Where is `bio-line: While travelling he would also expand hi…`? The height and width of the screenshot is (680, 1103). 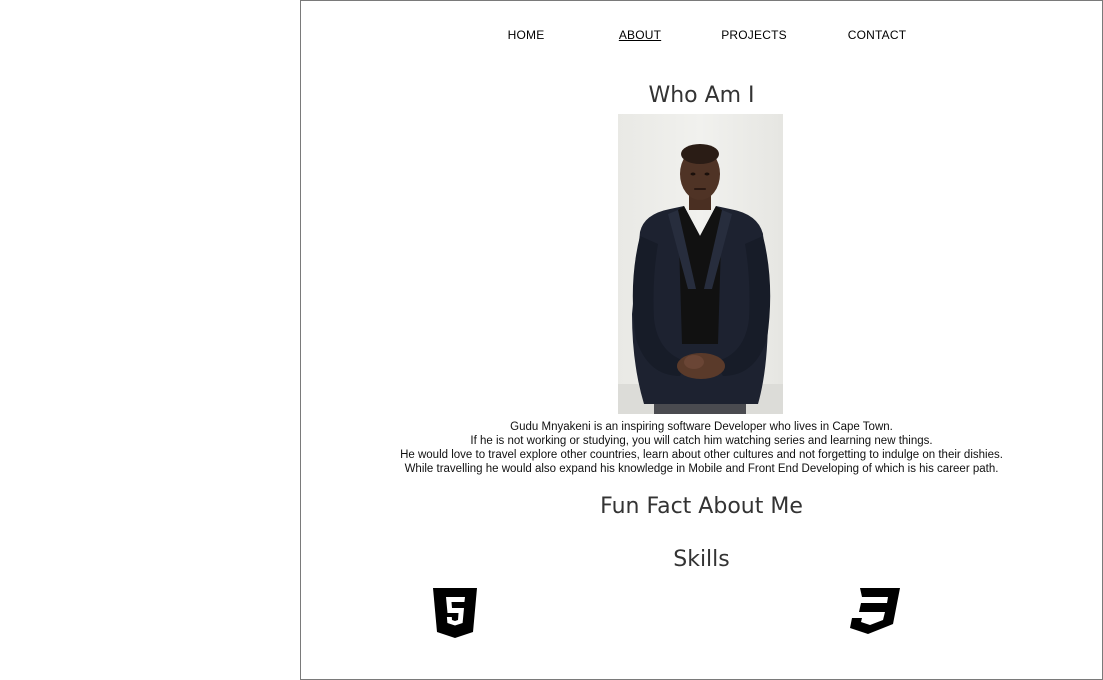
bio-line: While travelling he would also expand hi… is located at coordinates (701, 469).